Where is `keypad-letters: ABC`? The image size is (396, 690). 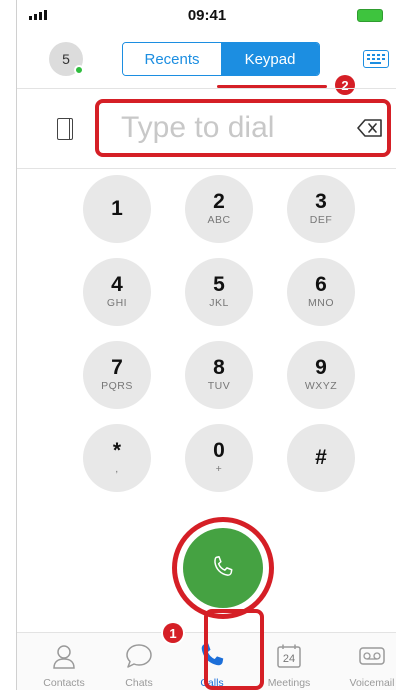
keypad-letters: ABC is located at coordinates (219, 220).